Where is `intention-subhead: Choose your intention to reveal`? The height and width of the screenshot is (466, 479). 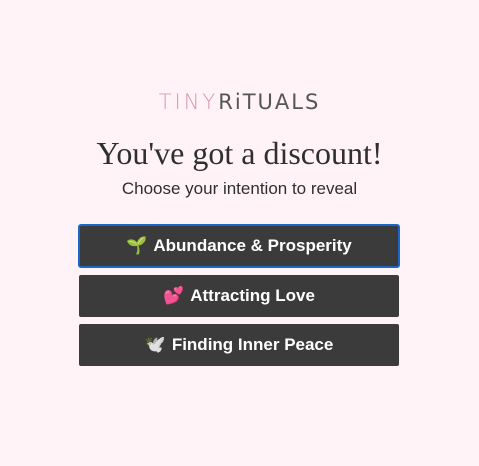
intention-subhead: Choose your intention to reveal is located at coordinates (239, 188).